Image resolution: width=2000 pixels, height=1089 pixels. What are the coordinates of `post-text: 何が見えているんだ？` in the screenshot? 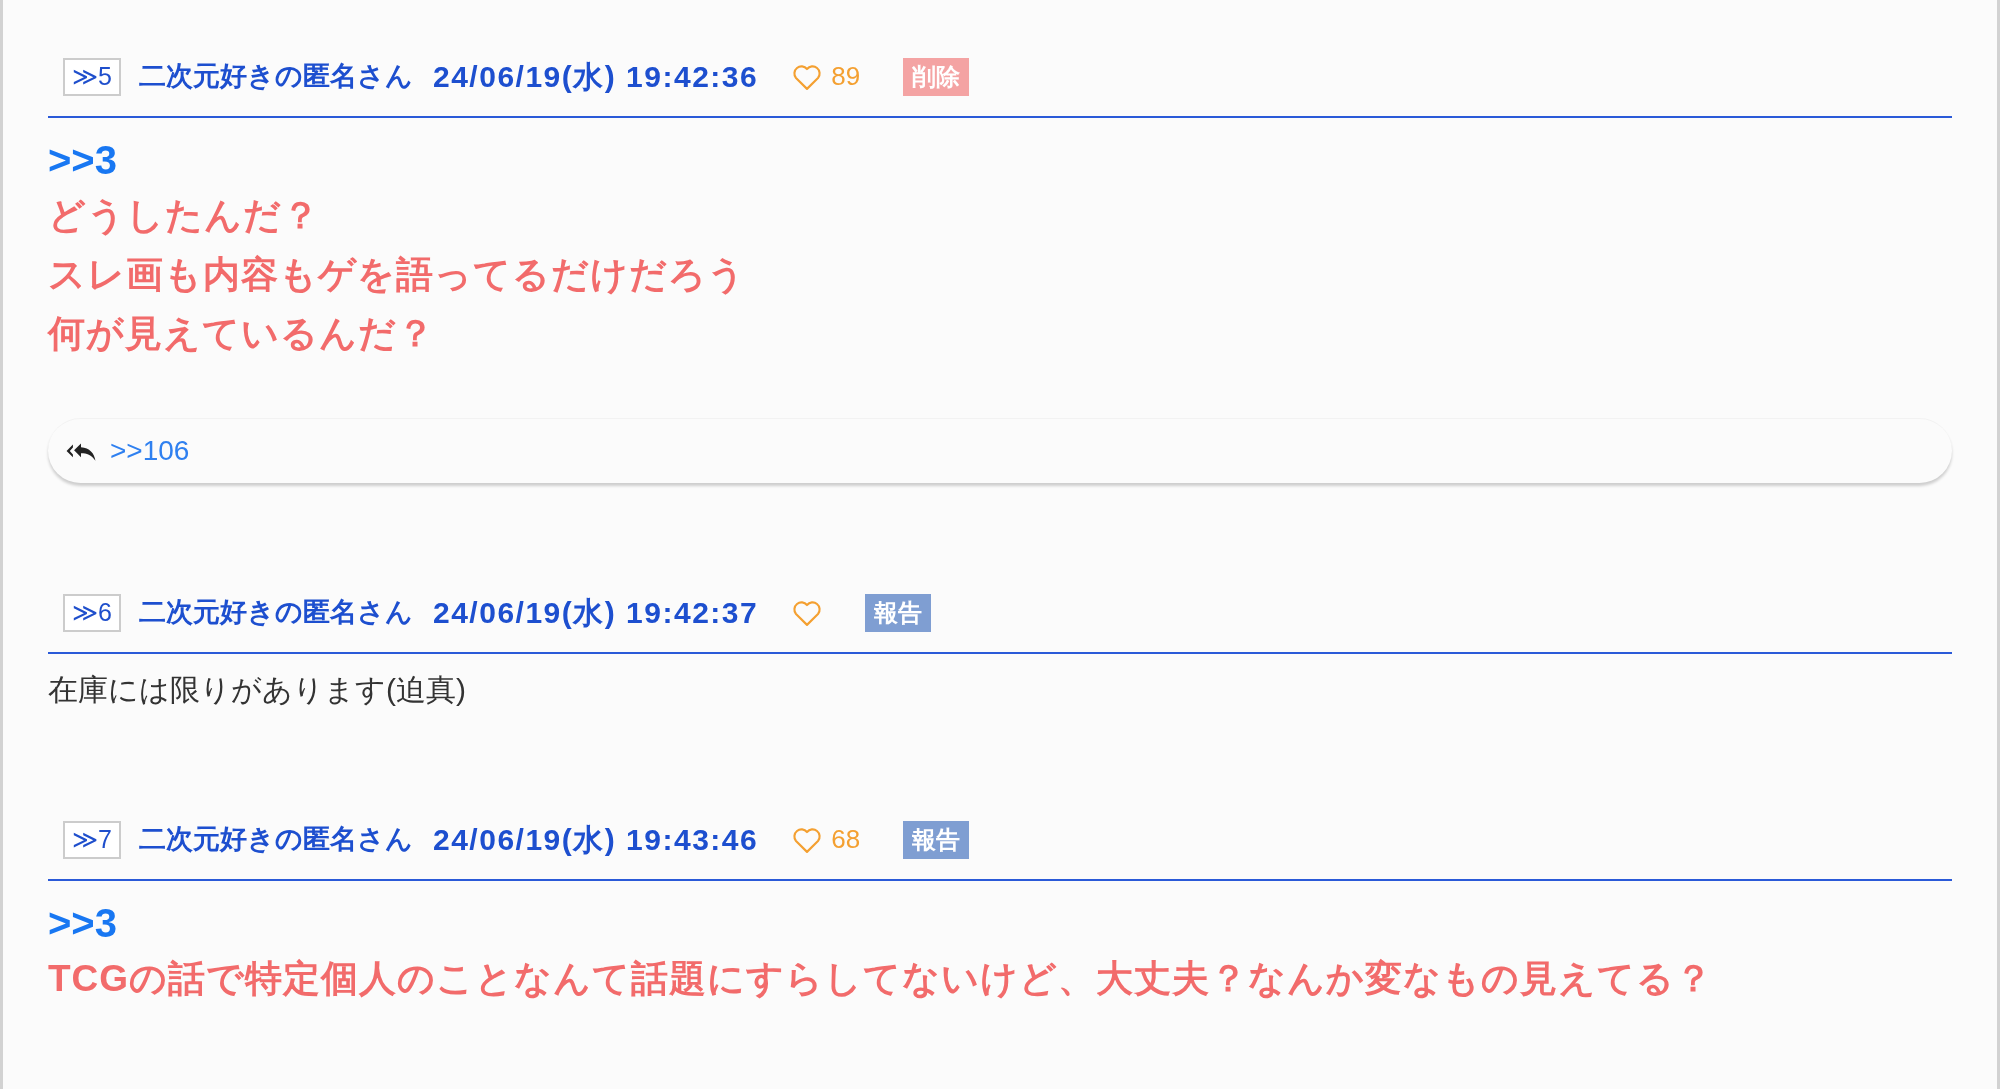 It's located at (241, 333).